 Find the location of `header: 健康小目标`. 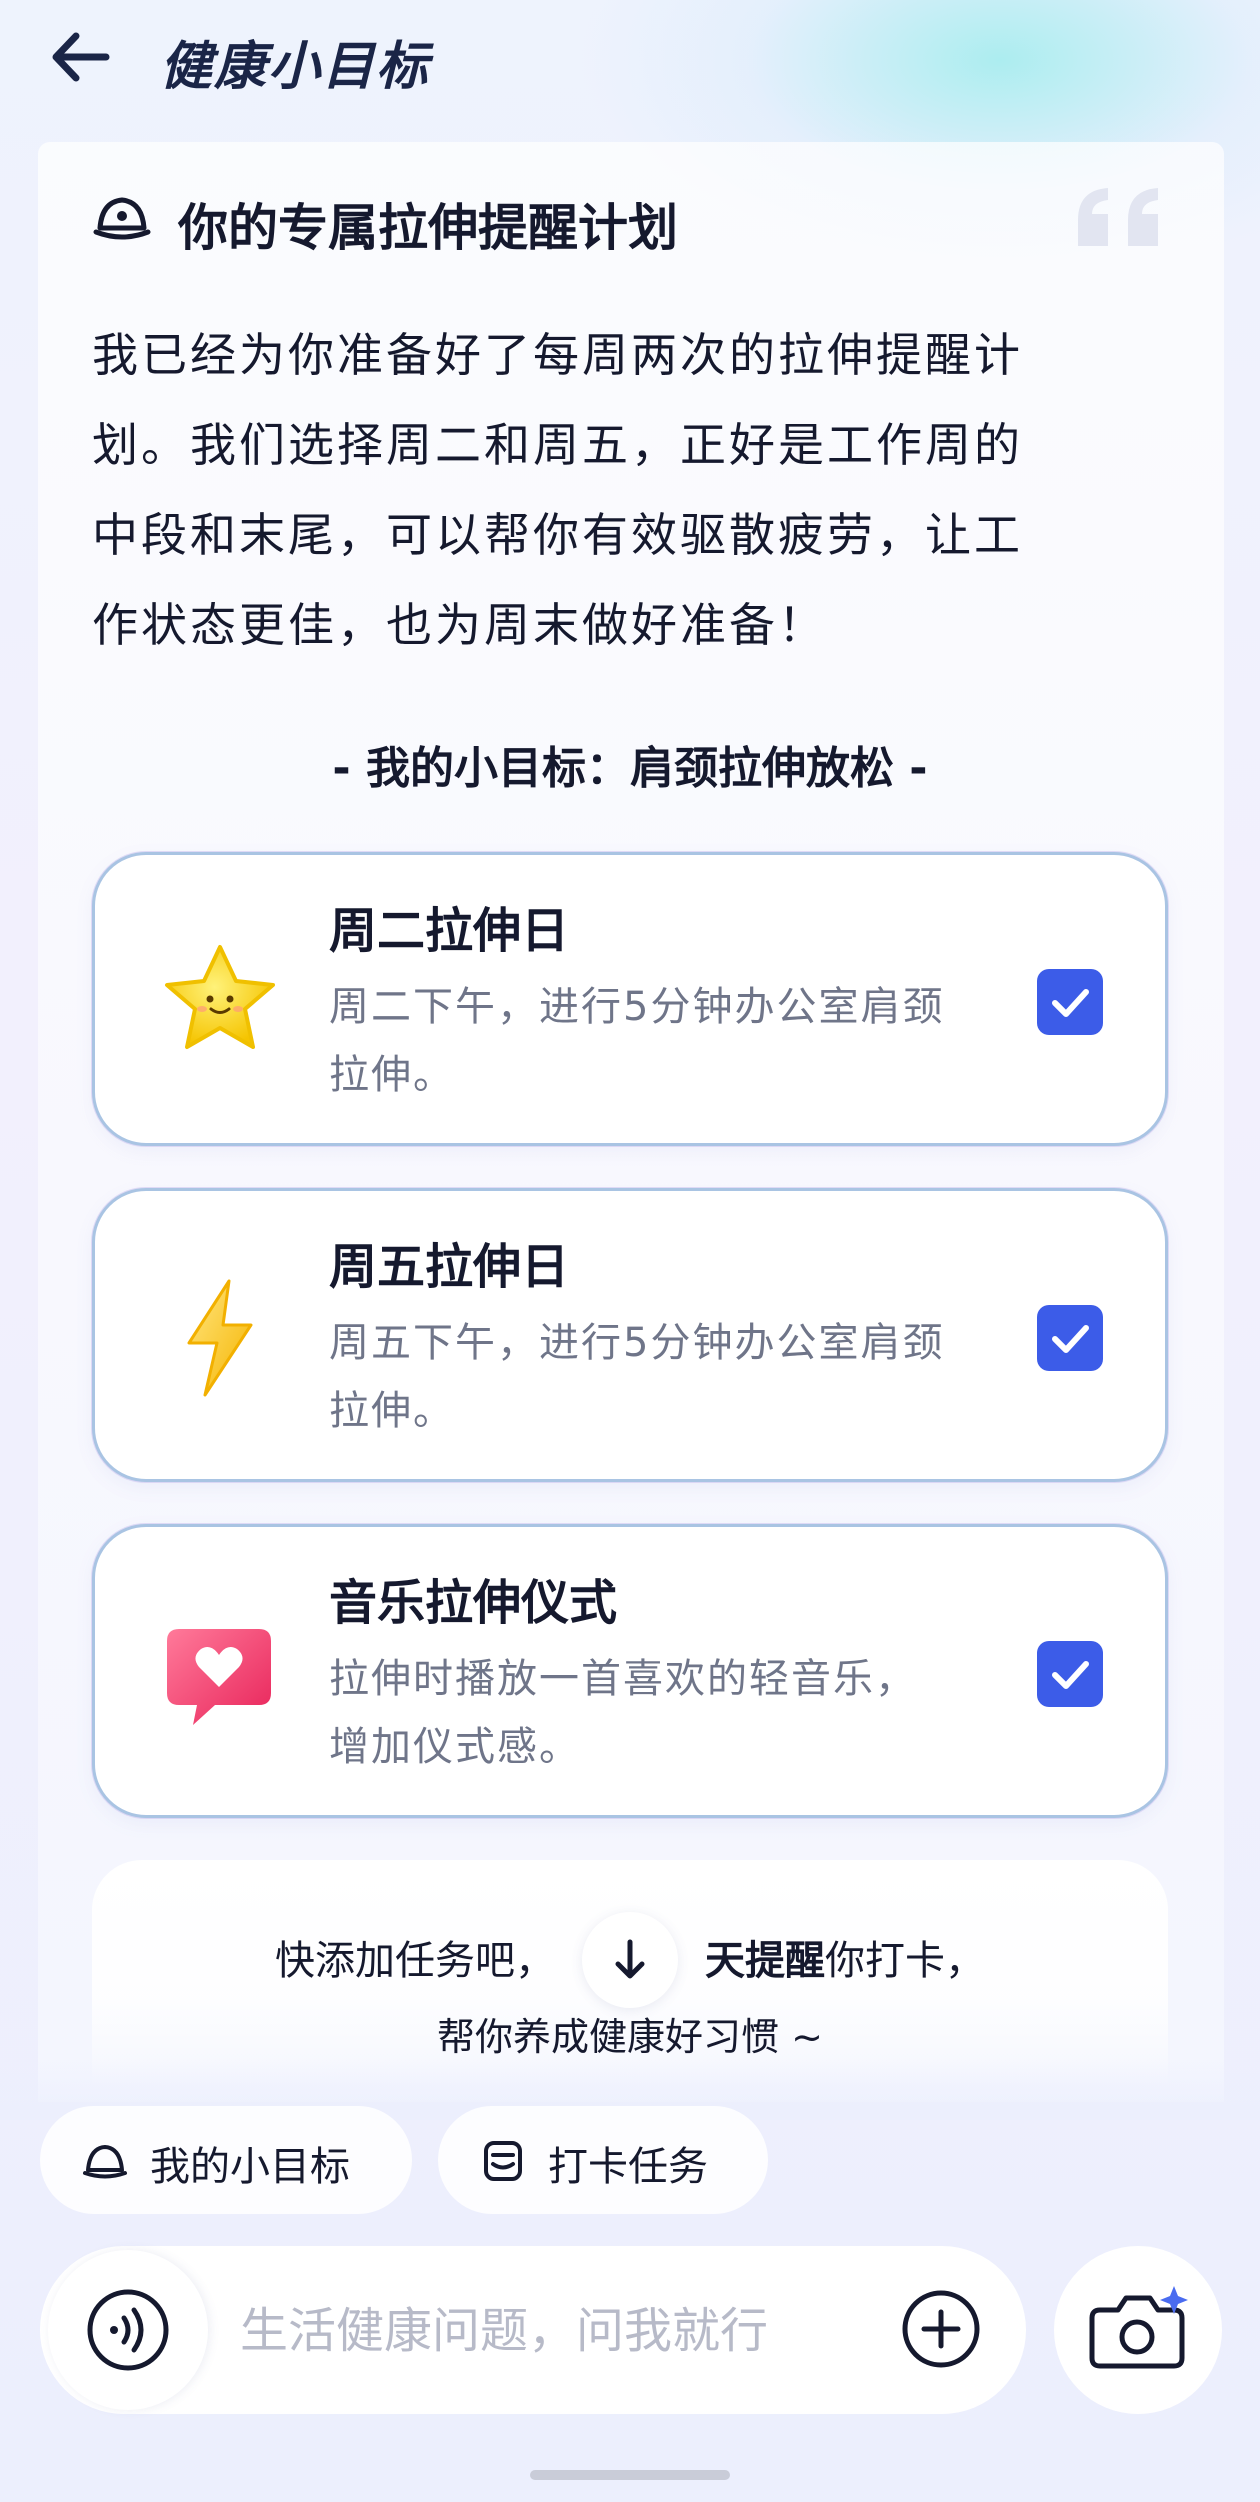

header: 健康小目标 is located at coordinates (630, 60).